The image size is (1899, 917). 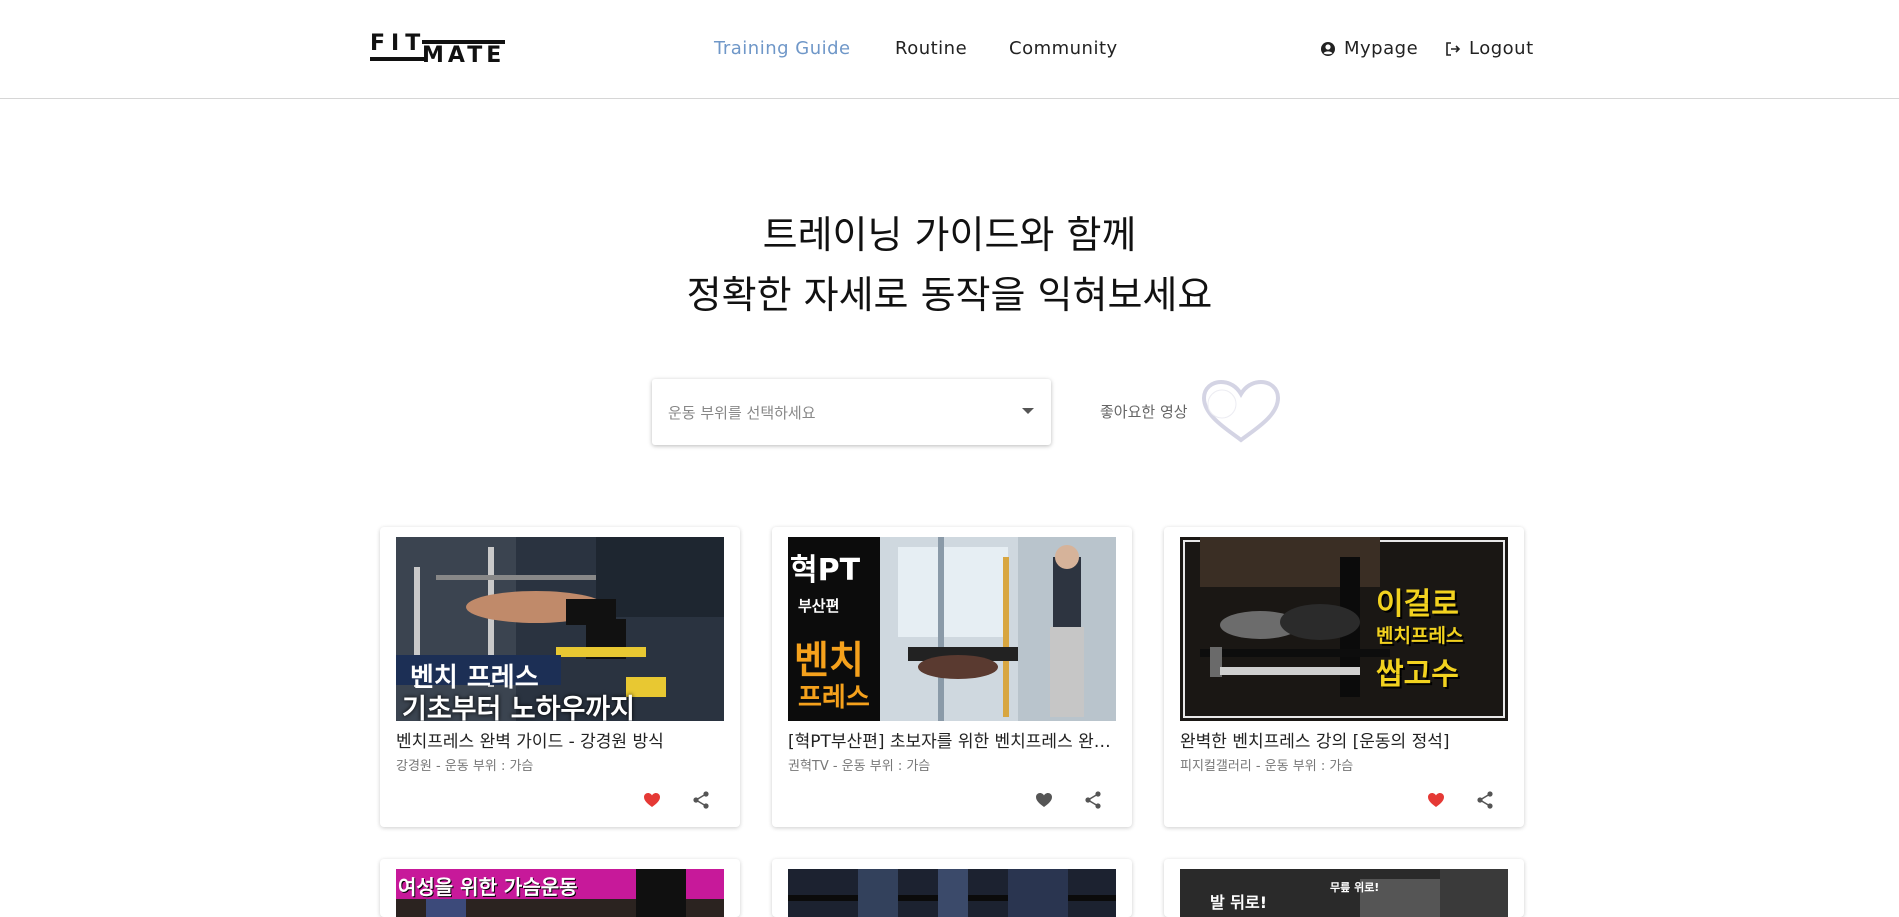 I want to click on video-thumbnail: 혁PT 부산편 벤치 프레스, so click(x=952, y=629).